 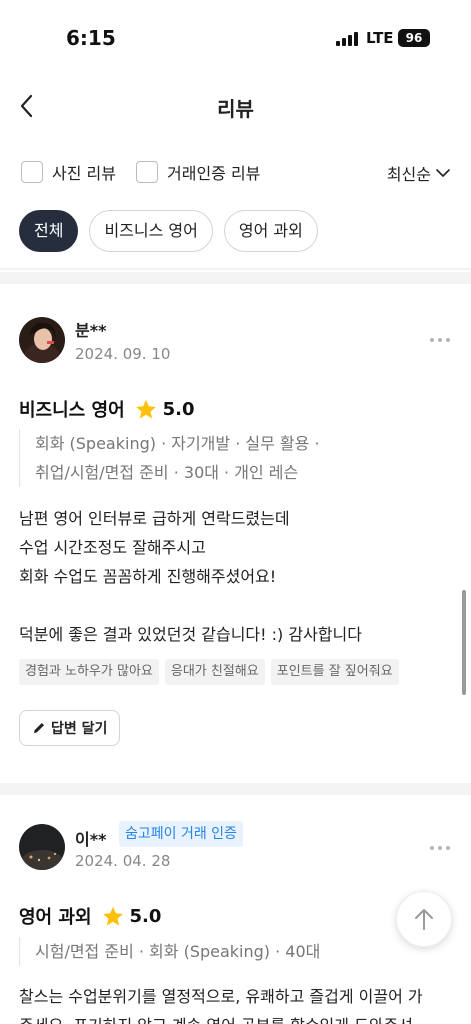 What do you see at coordinates (235, 109) in the screenshot?
I see `page-title: 리뷰` at bounding box center [235, 109].